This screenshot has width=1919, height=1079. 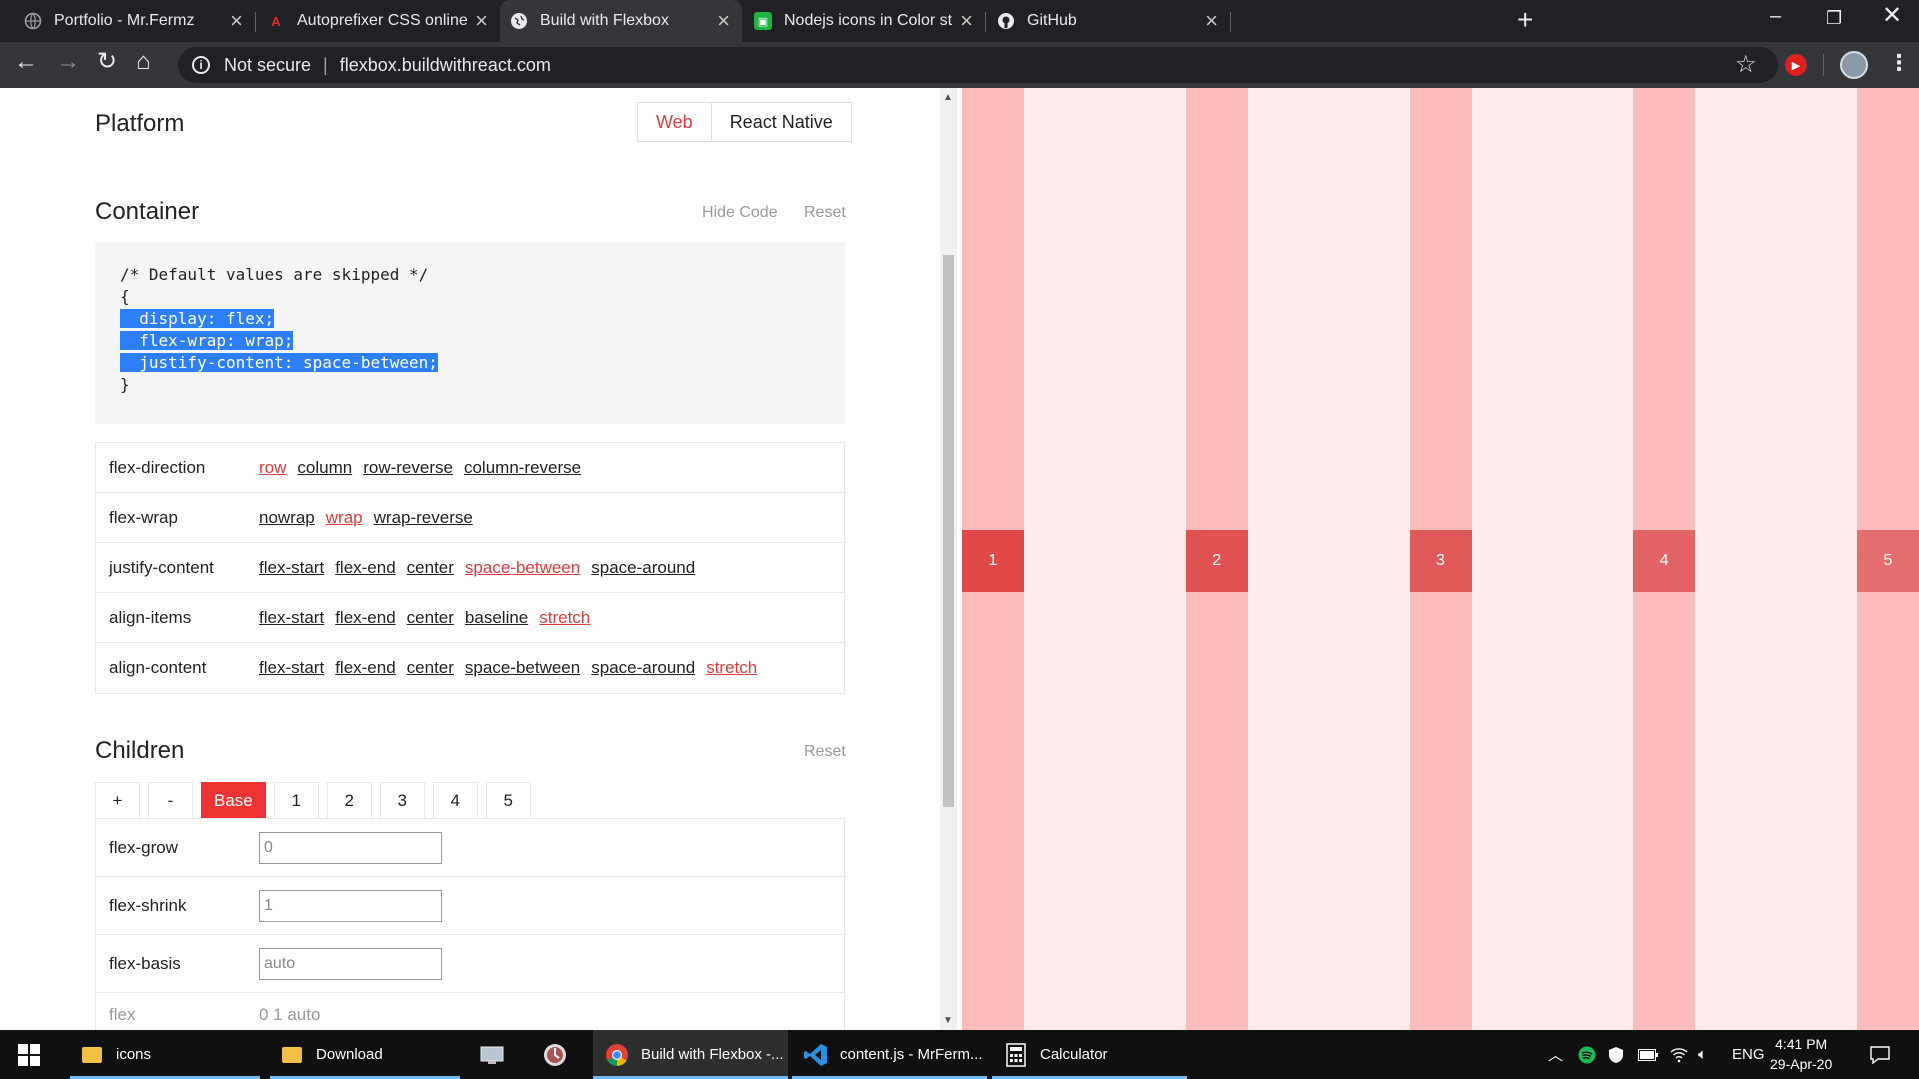 What do you see at coordinates (430, 618) in the screenshot?
I see `align-items-option-center: center` at bounding box center [430, 618].